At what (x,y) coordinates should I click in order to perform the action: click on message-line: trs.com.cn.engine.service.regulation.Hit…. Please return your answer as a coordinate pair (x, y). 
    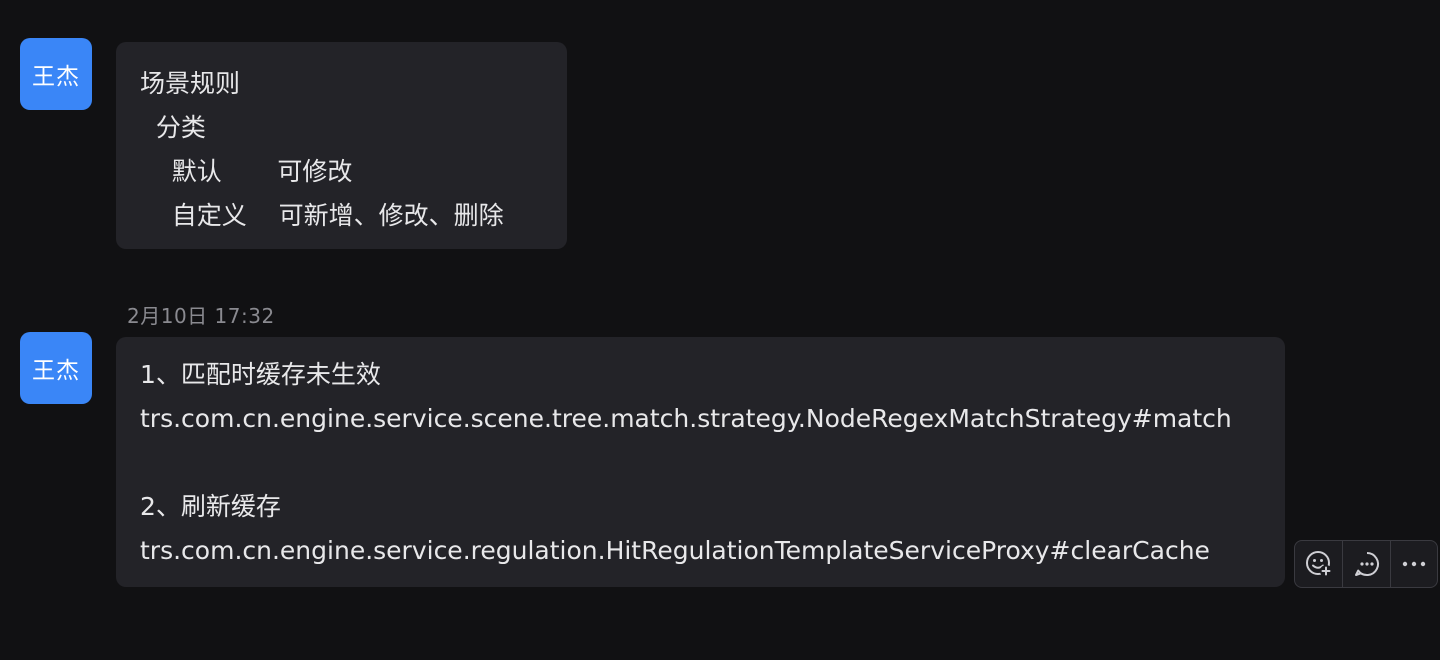
    Looking at the image, I should click on (675, 550).